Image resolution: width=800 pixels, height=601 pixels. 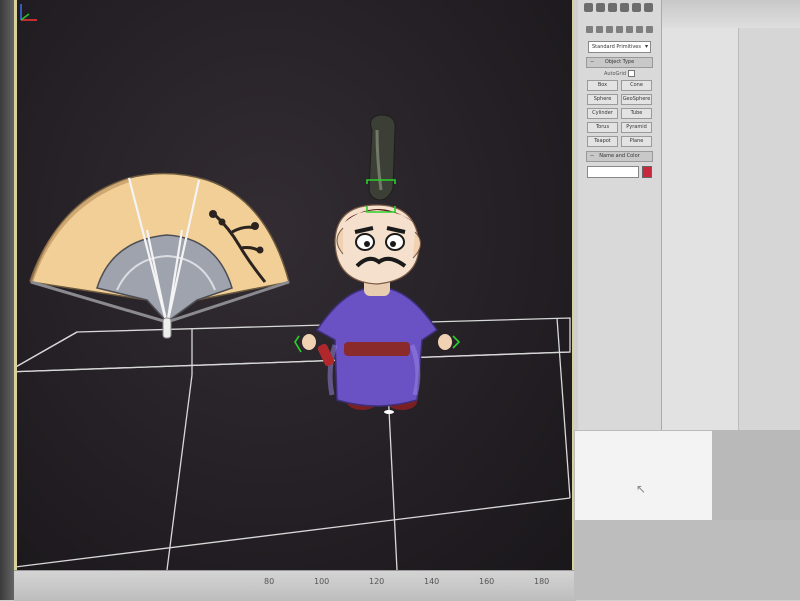 I want to click on right-panel-column, so click(x=769, y=215).